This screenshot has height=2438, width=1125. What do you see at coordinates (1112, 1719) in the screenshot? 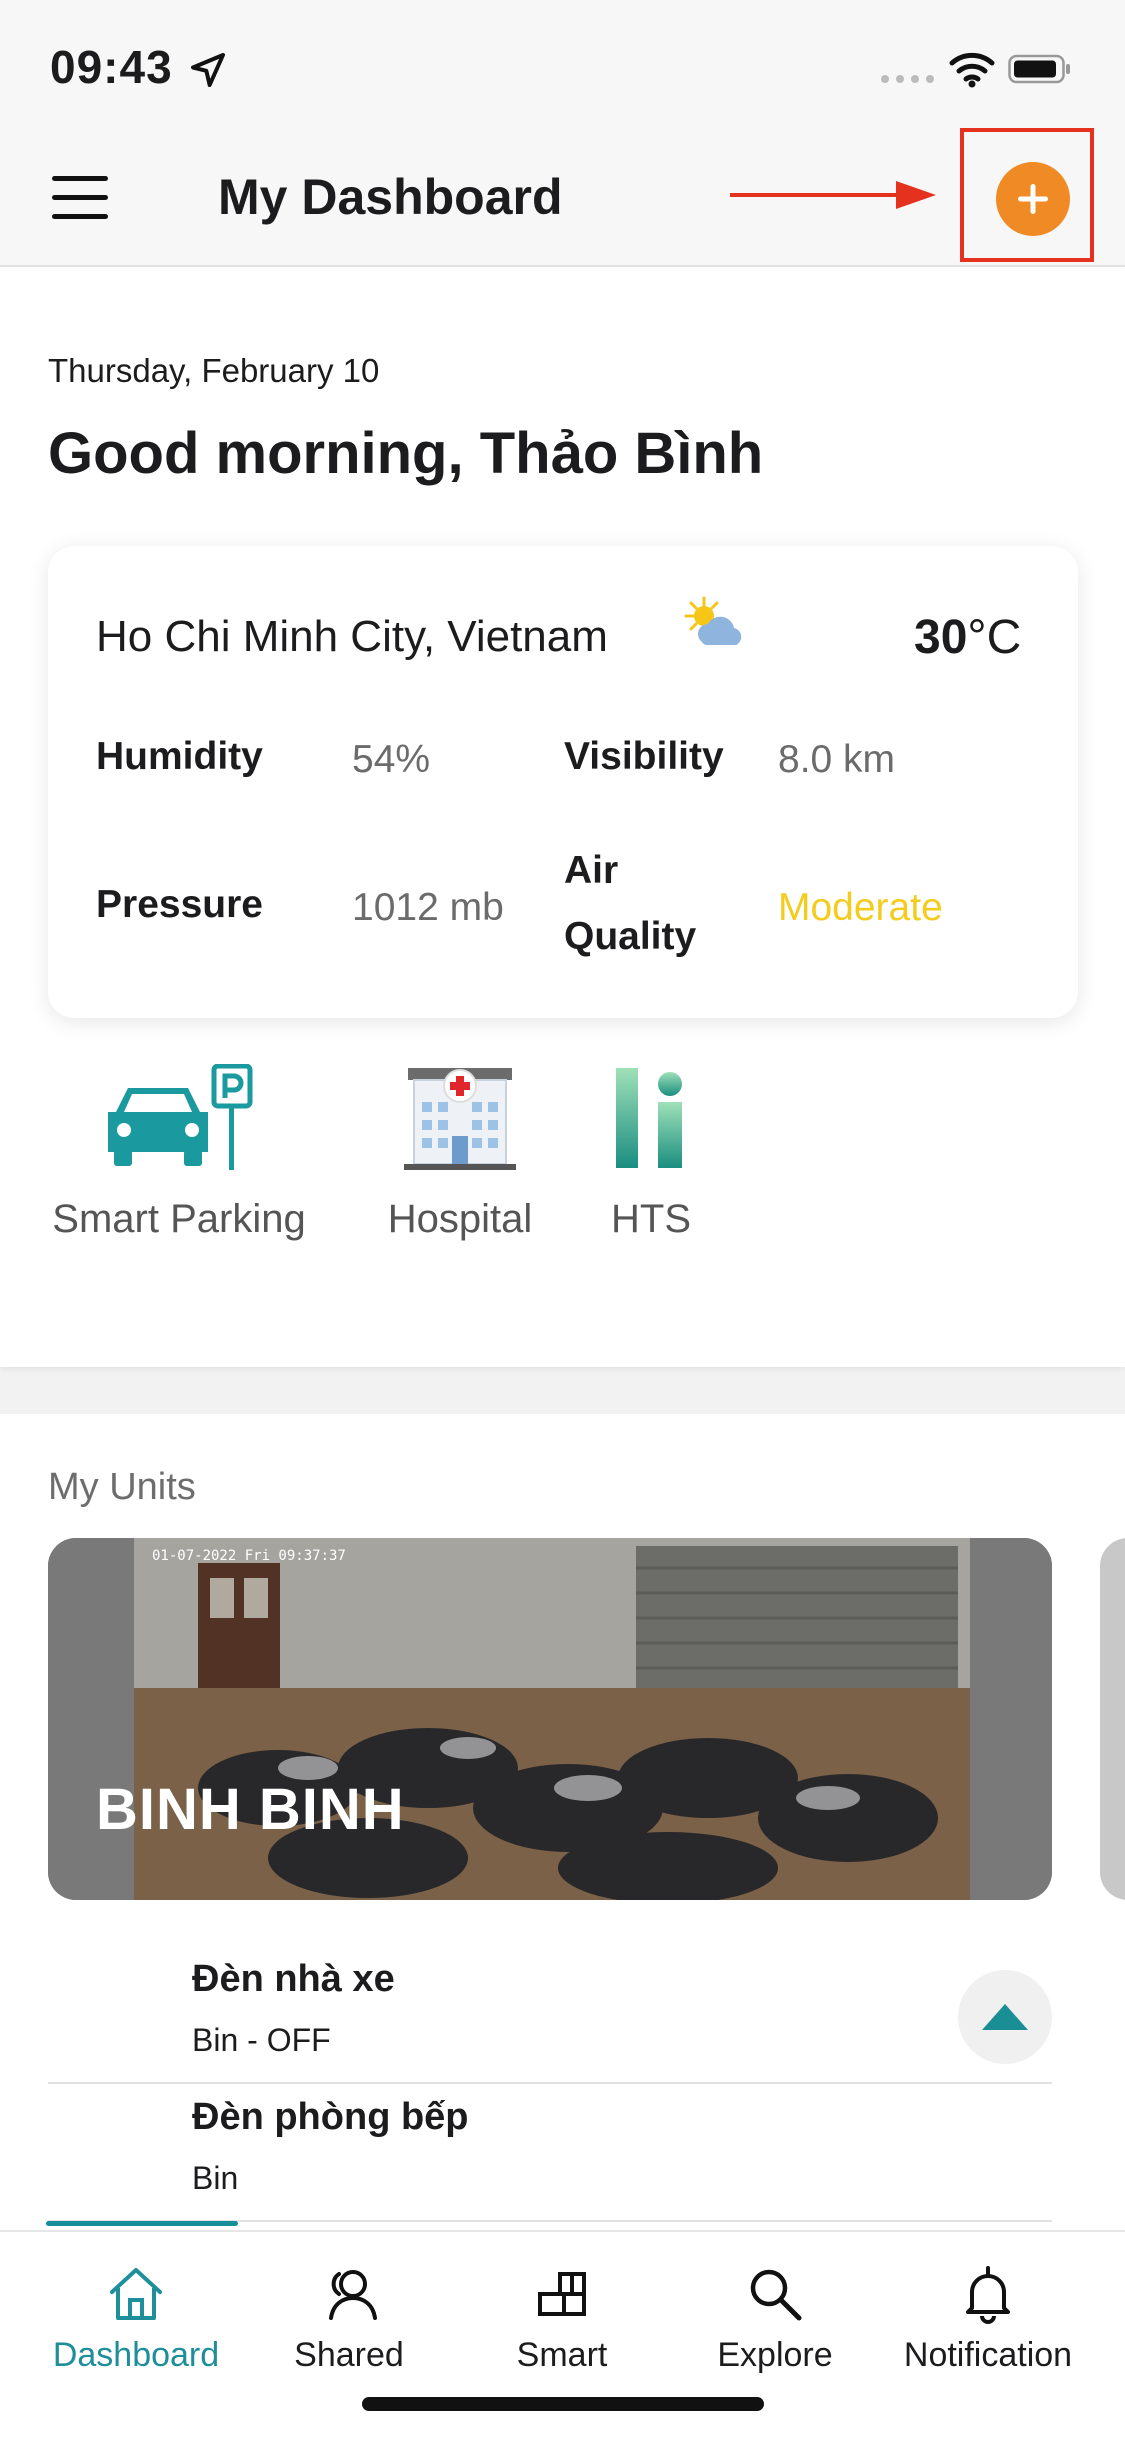
I see `unit-card-next-peek` at bounding box center [1112, 1719].